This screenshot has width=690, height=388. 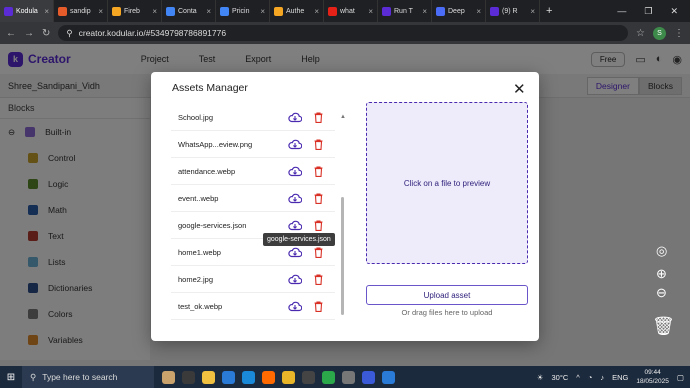 What do you see at coordinates (11, 377) in the screenshot?
I see `windows-start-icon: ⊞` at bounding box center [11, 377].